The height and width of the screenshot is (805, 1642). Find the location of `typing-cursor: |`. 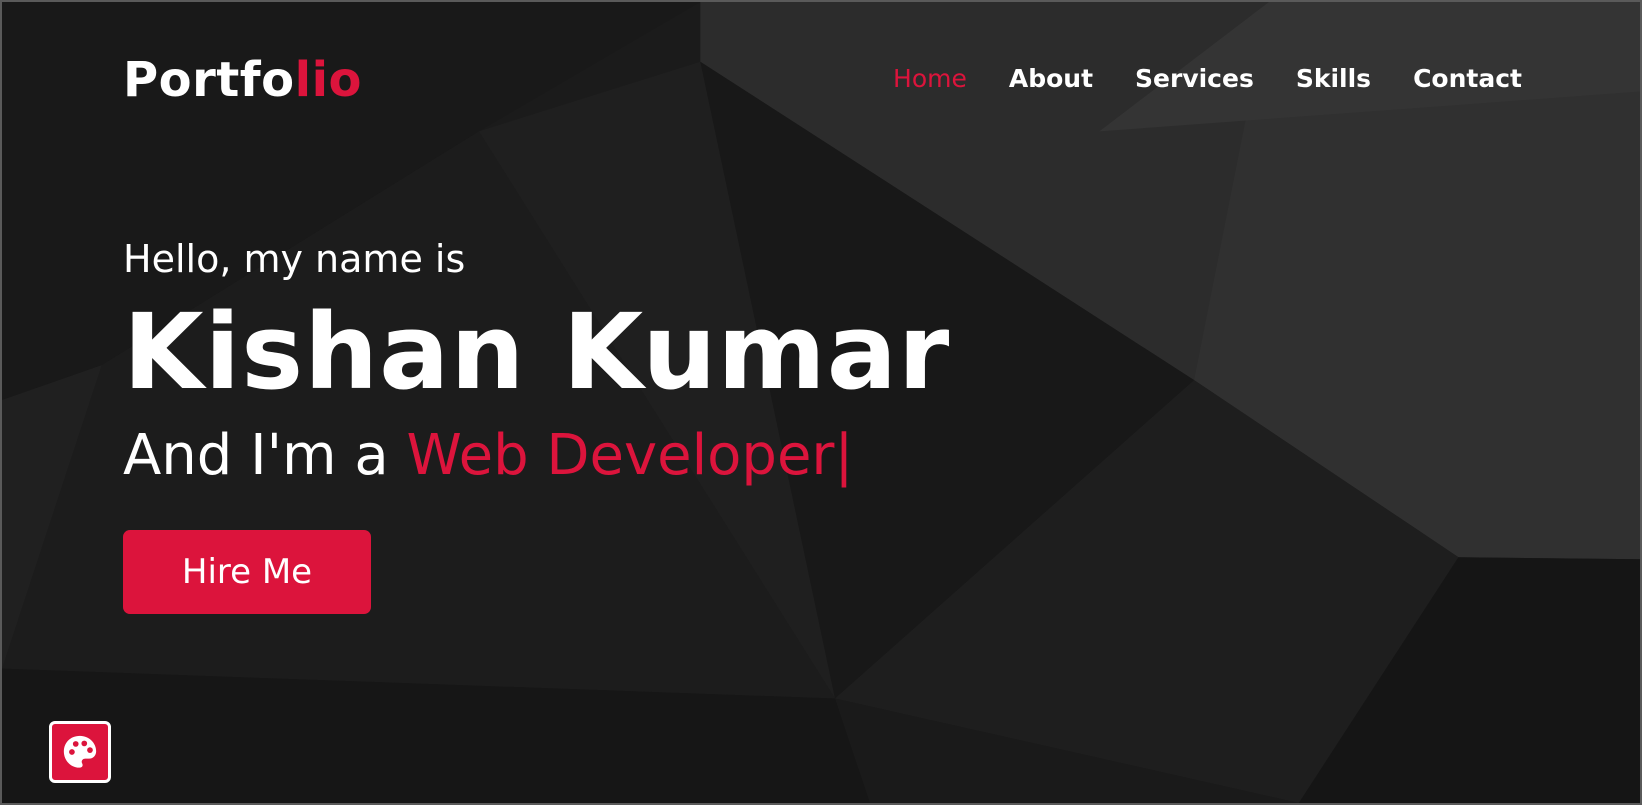

typing-cursor: | is located at coordinates (844, 455).